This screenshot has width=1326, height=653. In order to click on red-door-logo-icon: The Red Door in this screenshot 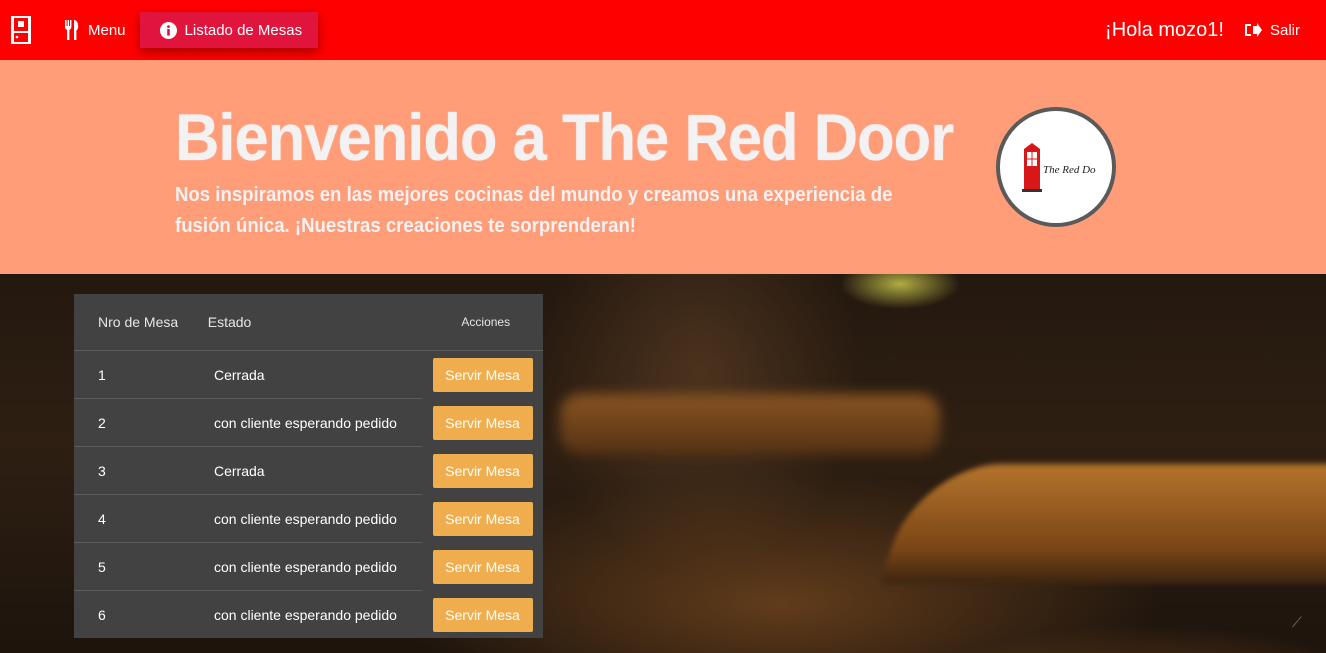, I will do `click(1059, 167)`.